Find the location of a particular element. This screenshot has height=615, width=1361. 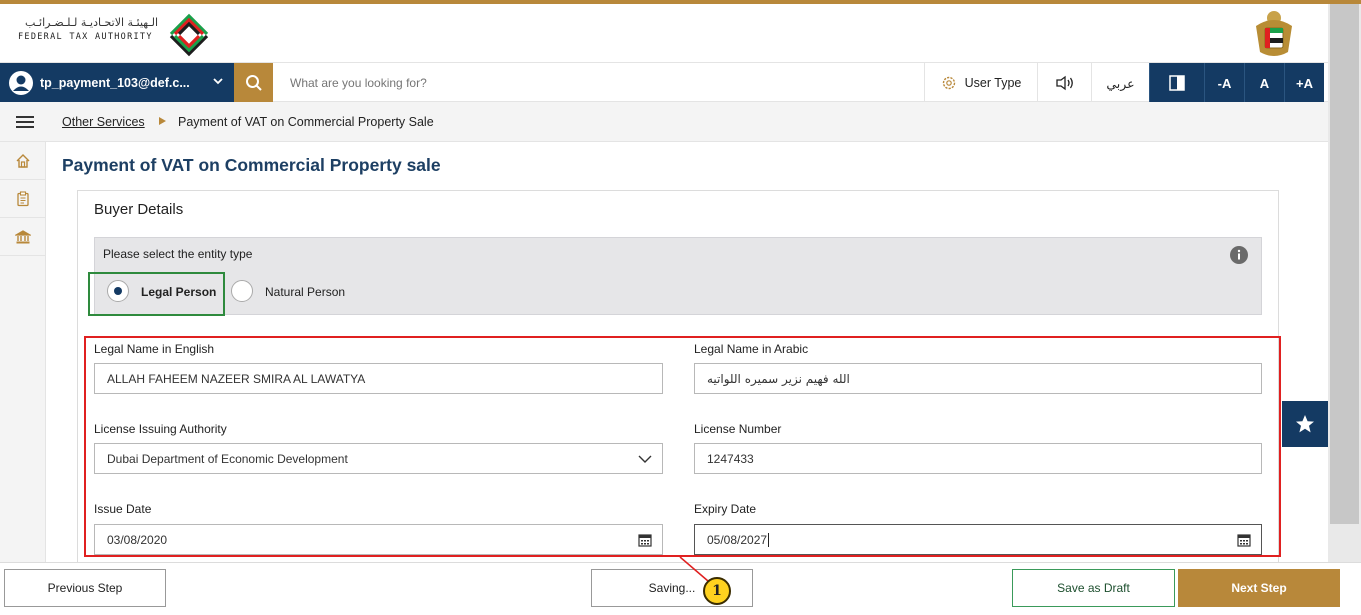

legal-name-ar-field: الله فهيم نزير سميره اللواتيه is located at coordinates (978, 378).